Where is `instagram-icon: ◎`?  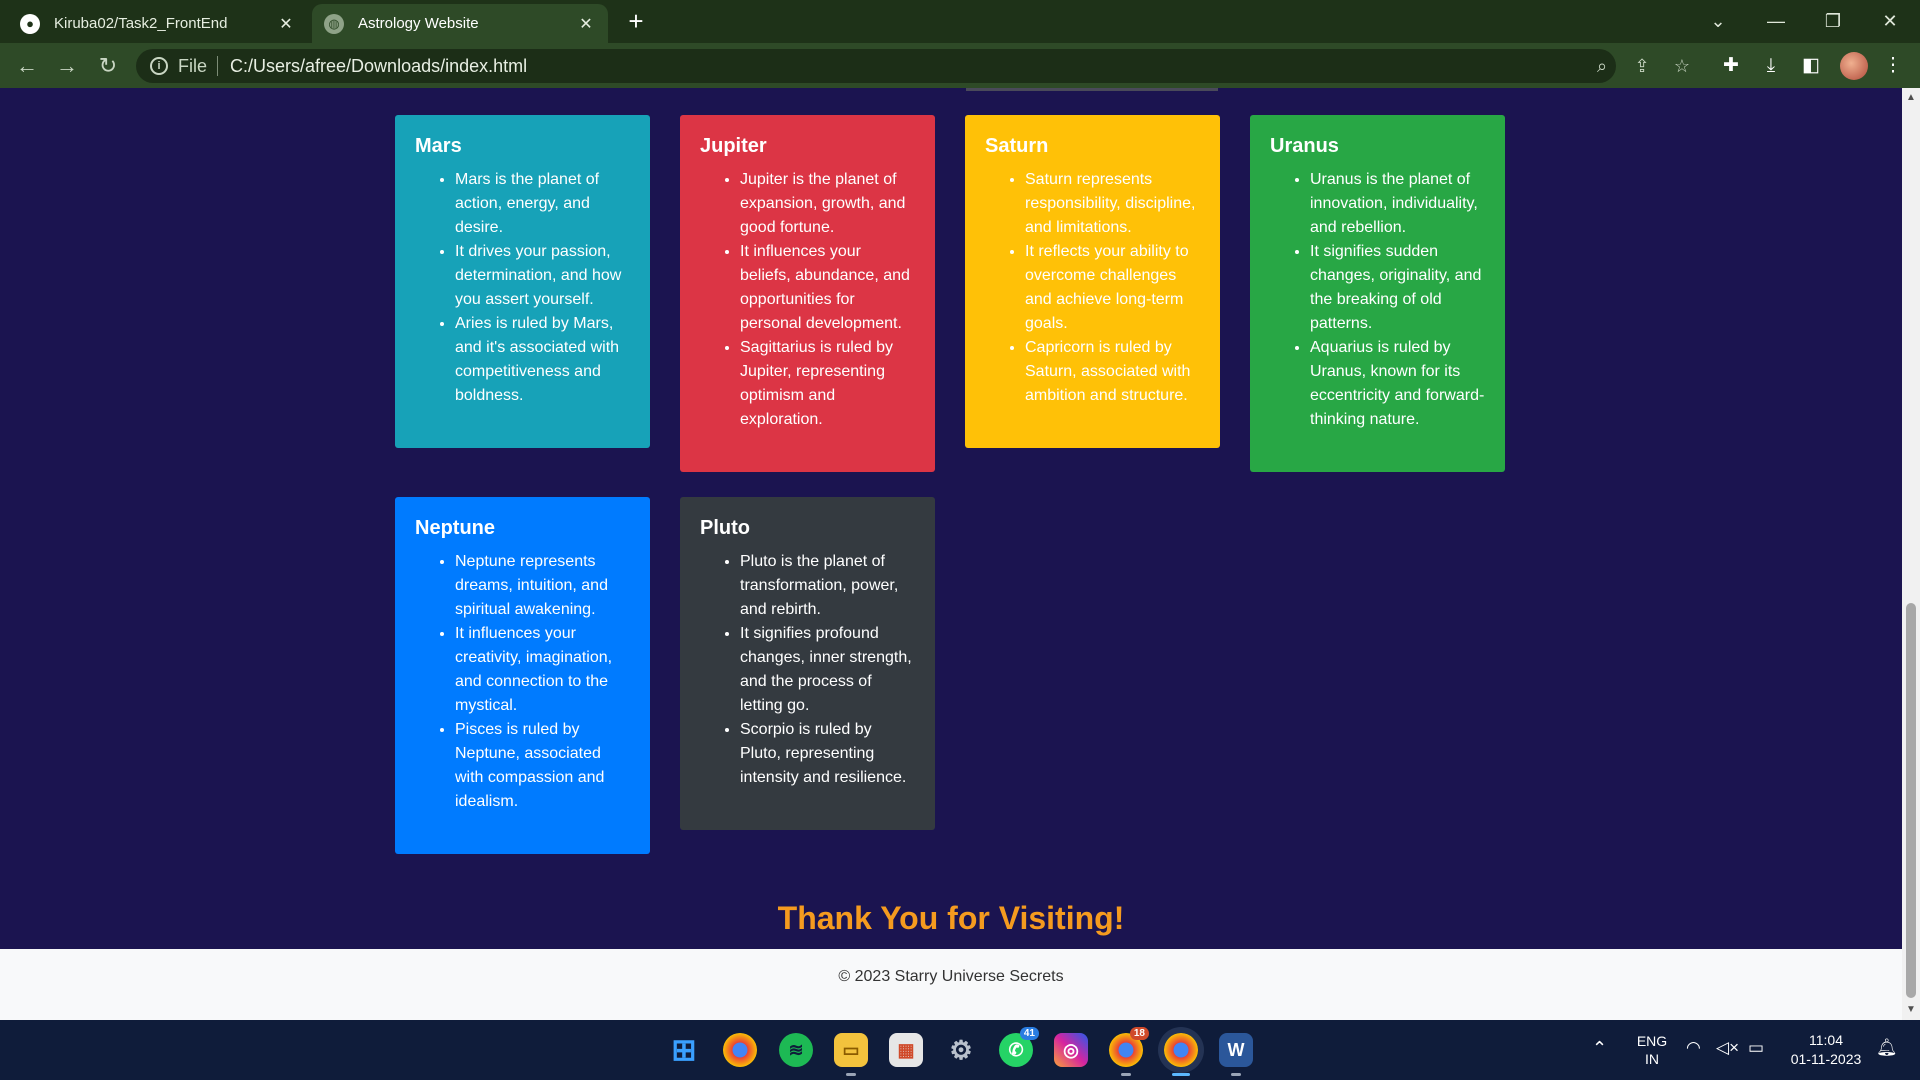 instagram-icon: ◎ is located at coordinates (1071, 1050).